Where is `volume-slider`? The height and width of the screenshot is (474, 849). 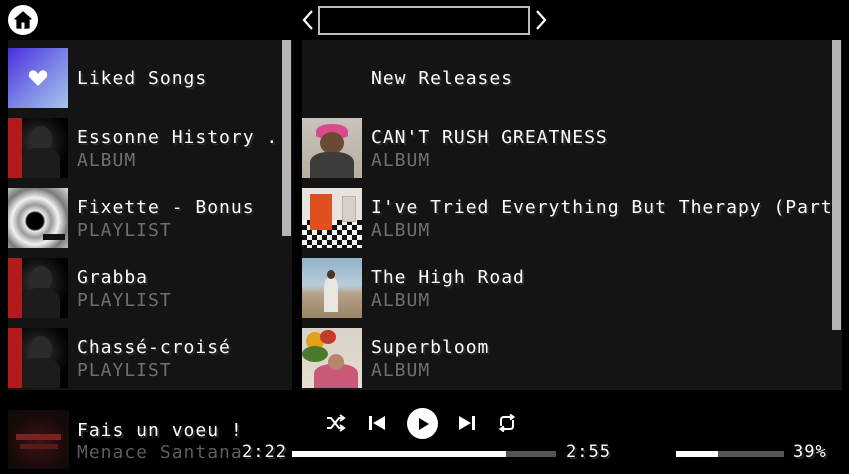 volume-slider is located at coordinates (730, 454).